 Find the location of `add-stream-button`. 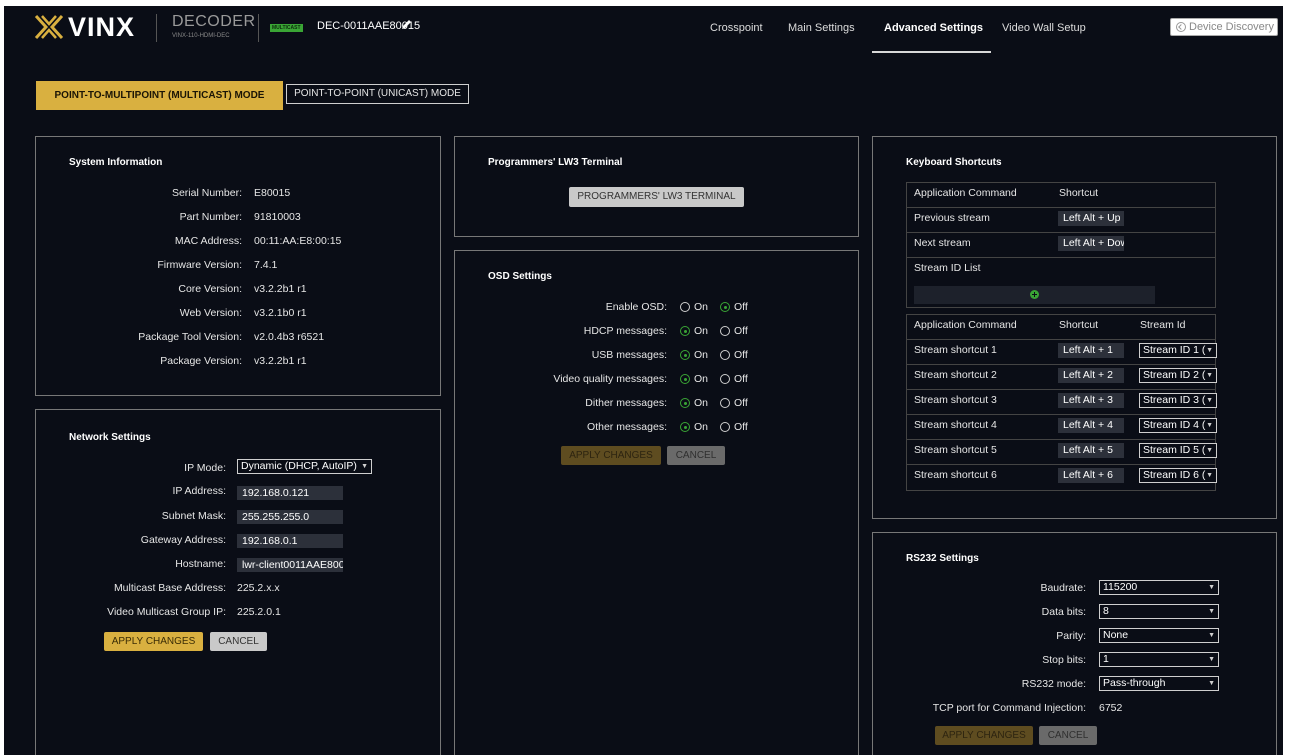

add-stream-button is located at coordinates (1034, 295).